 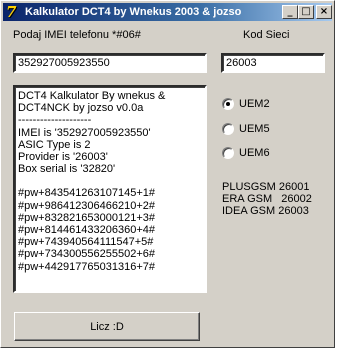 I want to click on output-line: #pw+442917765031316+7#, so click(x=87, y=266).